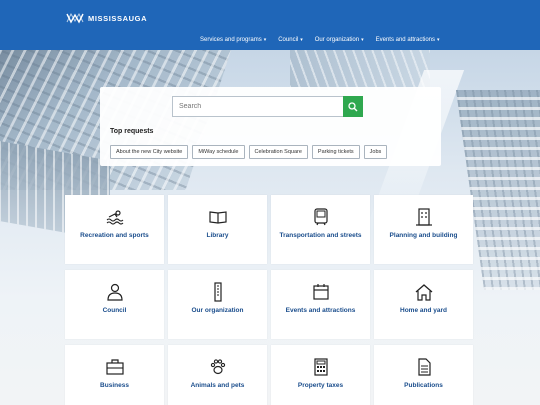 Image resolution: width=540 pixels, height=405 pixels. Describe the element at coordinates (118, 18) in the screenshot. I see `logo-text: MISSISSAUGA` at that location.